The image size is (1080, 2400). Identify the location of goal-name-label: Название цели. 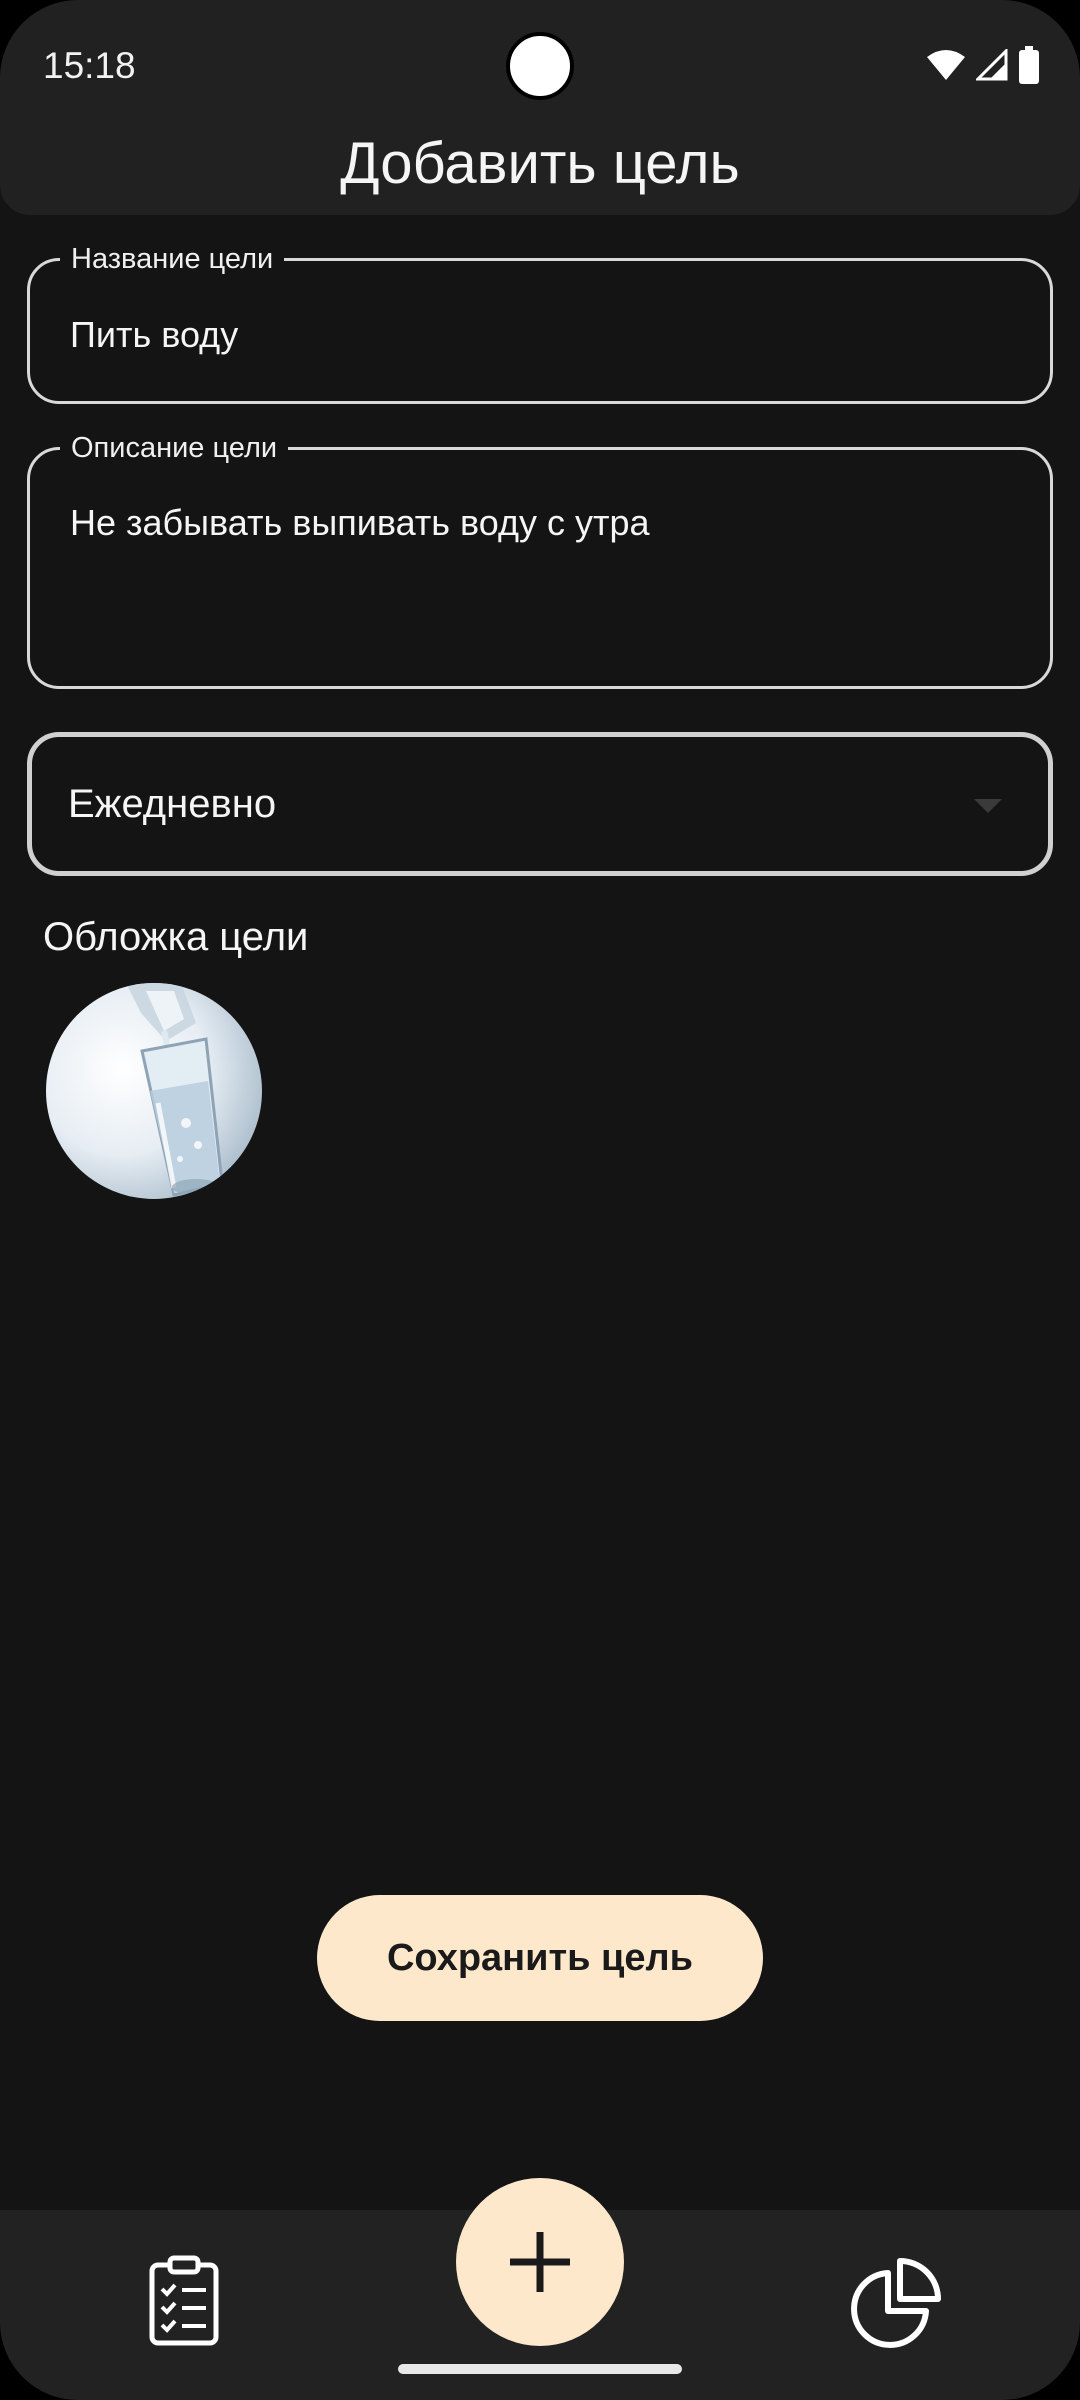
(172, 259).